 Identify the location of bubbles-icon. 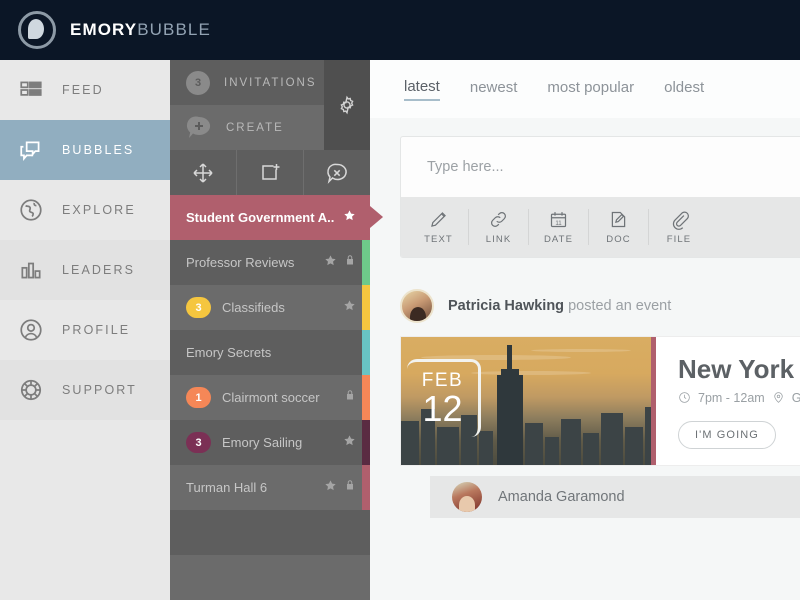
(31, 150).